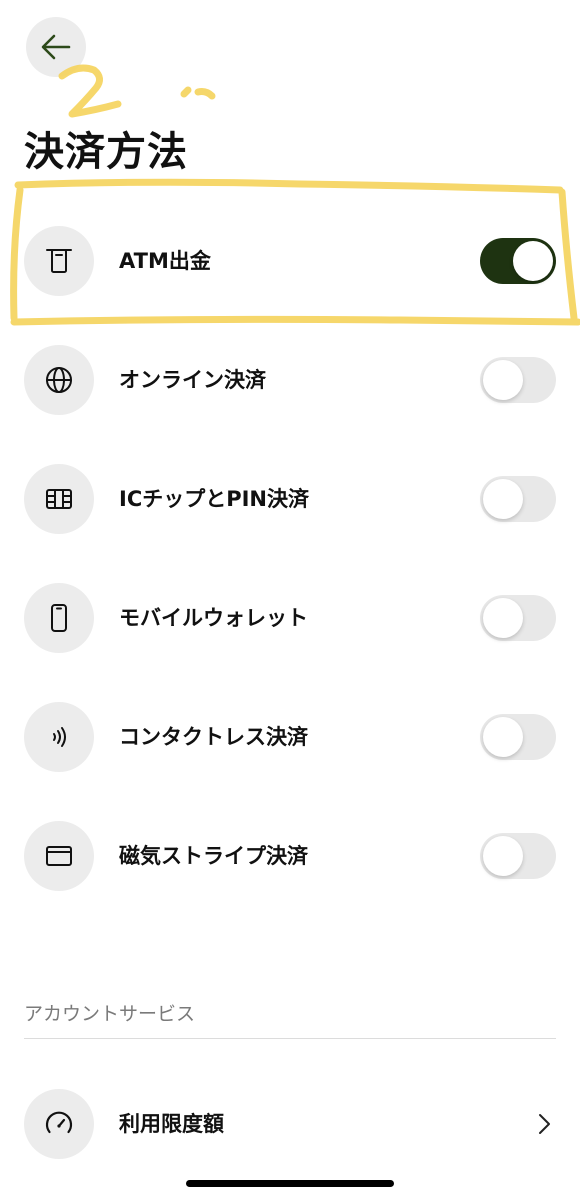 This screenshot has width=580, height=1200. Describe the element at coordinates (59, 737) in the screenshot. I see `contactless-icon` at that location.